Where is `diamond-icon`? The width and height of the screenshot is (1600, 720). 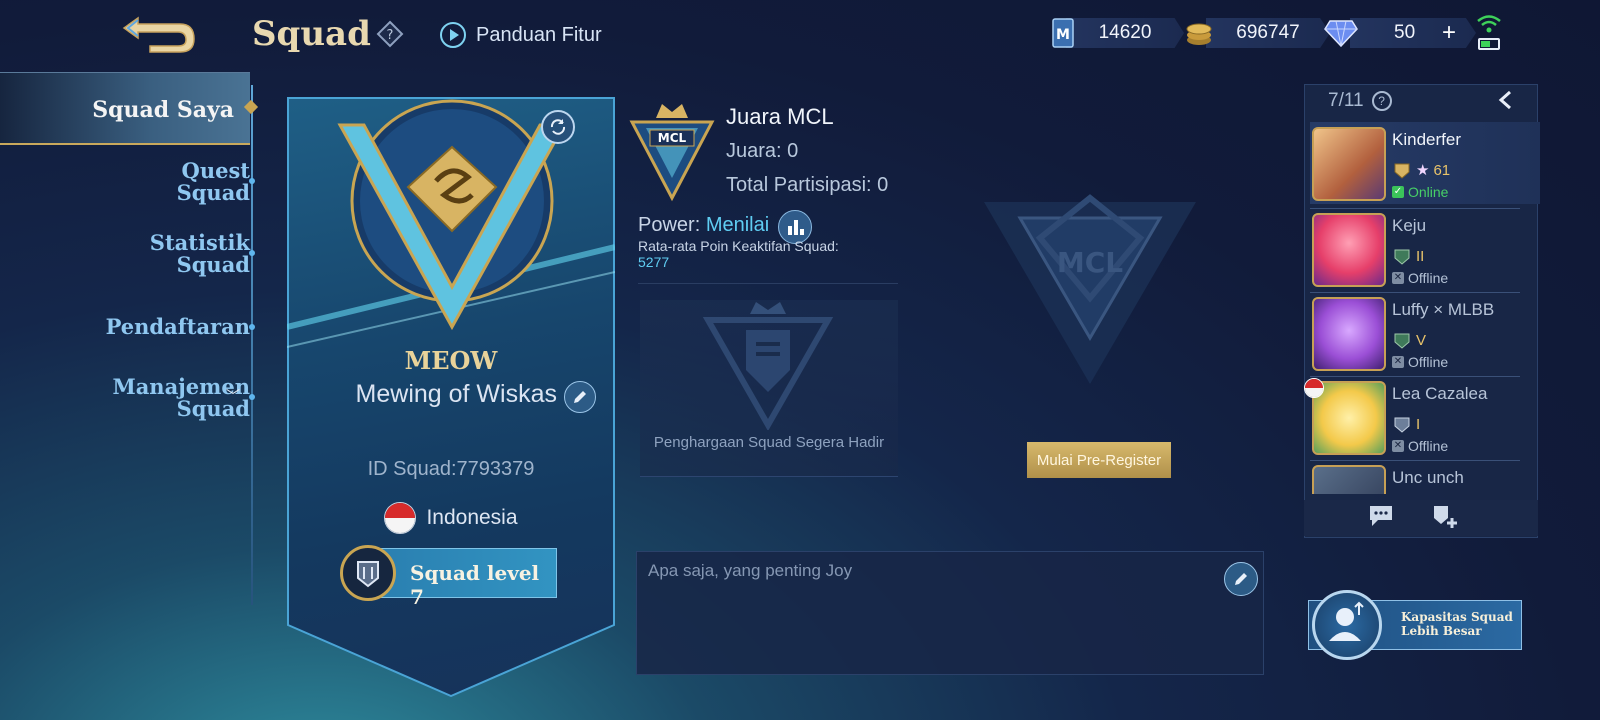
diamond-icon is located at coordinates (1341, 33).